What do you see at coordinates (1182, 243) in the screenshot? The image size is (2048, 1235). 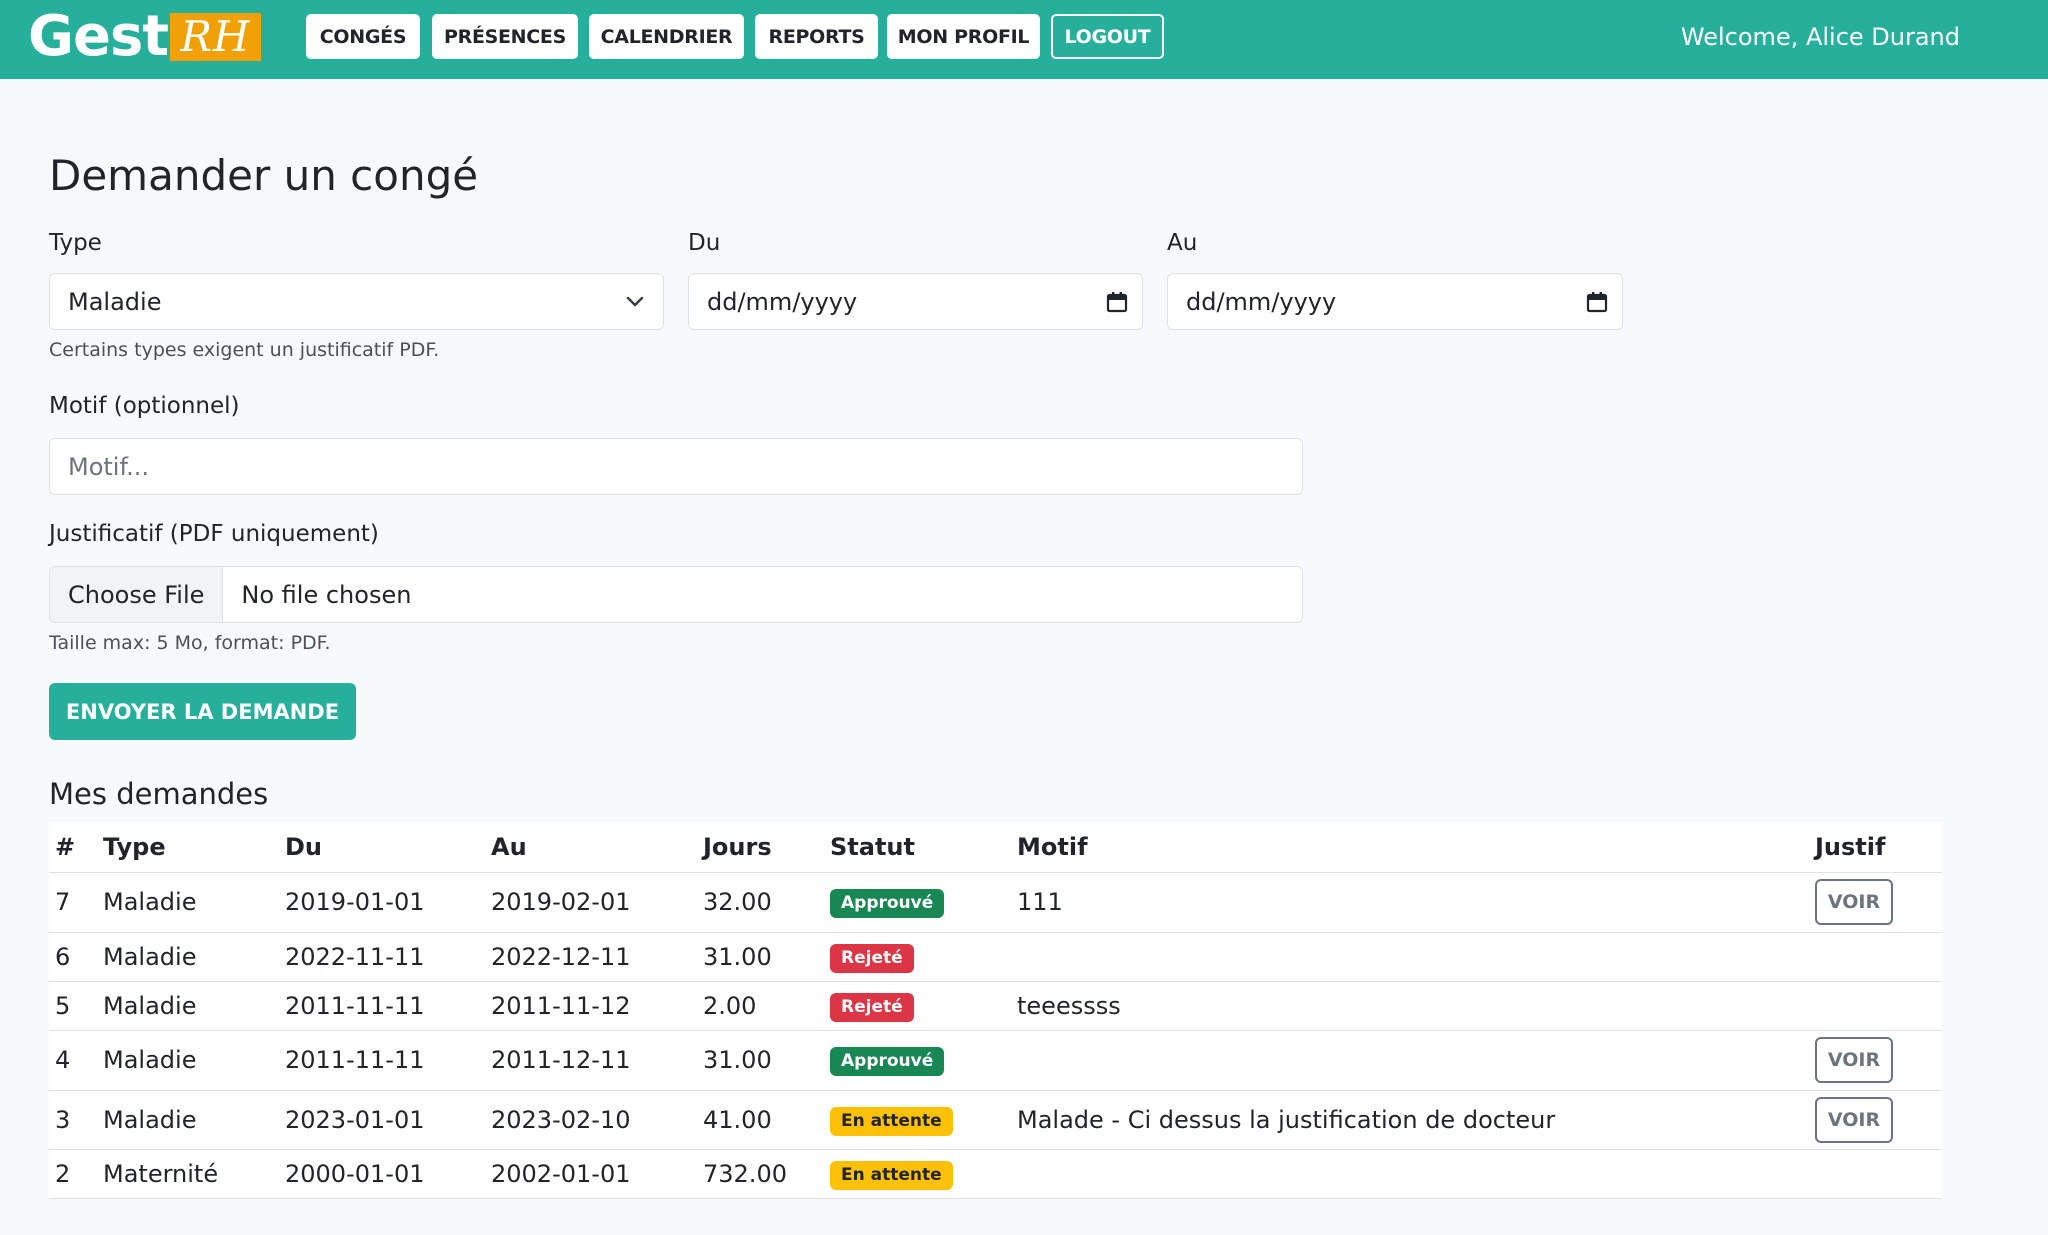 I see `to-date-label: Au` at bounding box center [1182, 243].